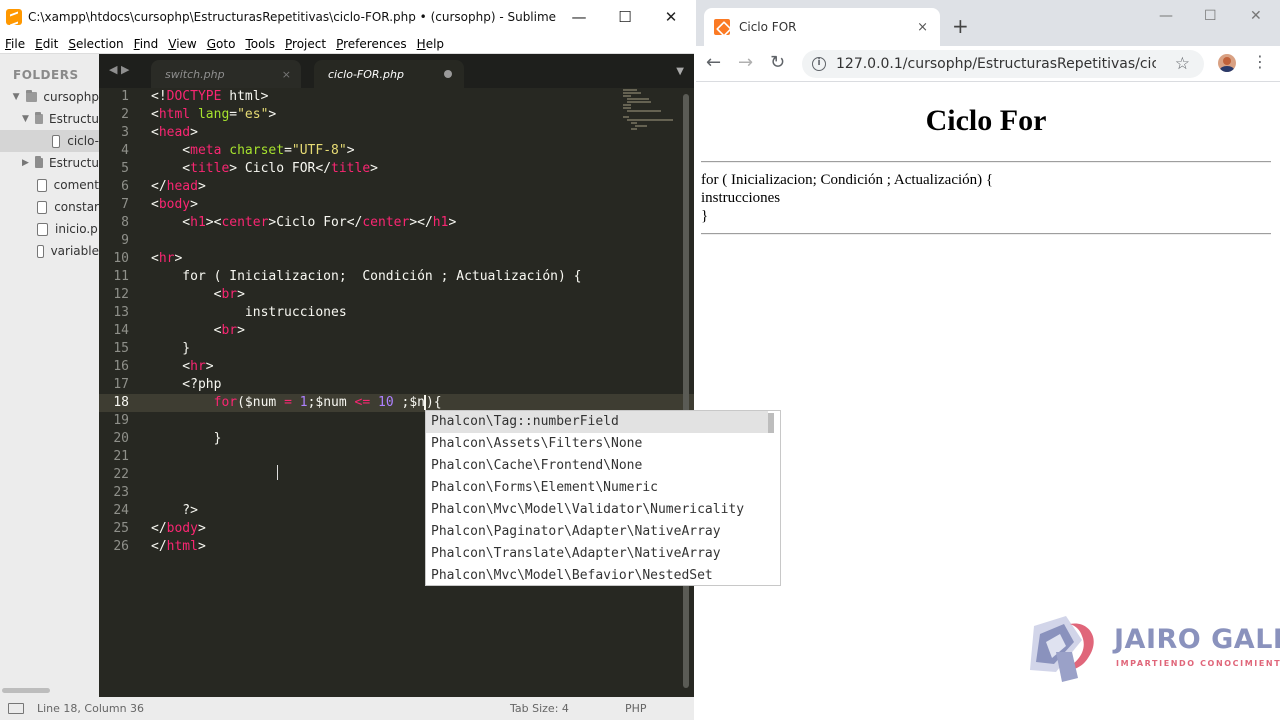  I want to click on code-line: <hr>, so click(182, 366).